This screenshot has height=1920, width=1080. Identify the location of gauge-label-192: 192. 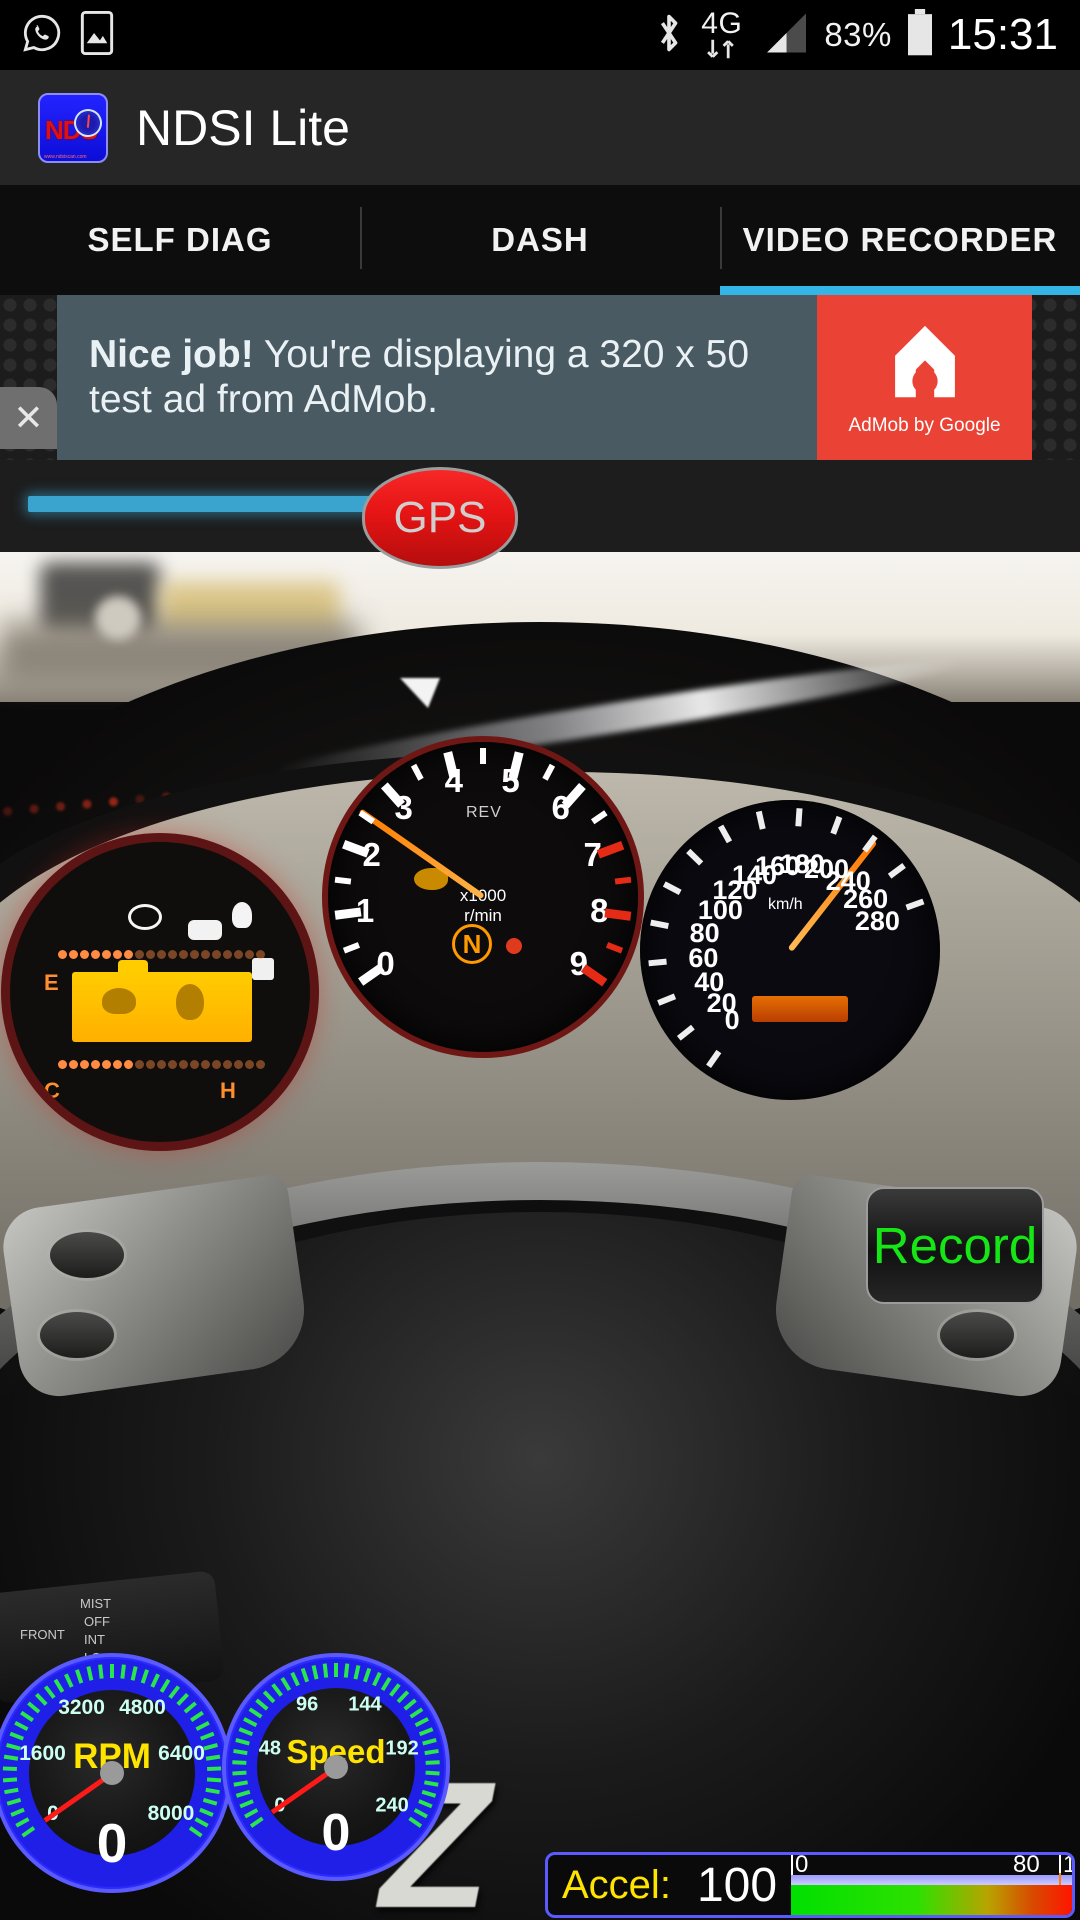
(402, 1748).